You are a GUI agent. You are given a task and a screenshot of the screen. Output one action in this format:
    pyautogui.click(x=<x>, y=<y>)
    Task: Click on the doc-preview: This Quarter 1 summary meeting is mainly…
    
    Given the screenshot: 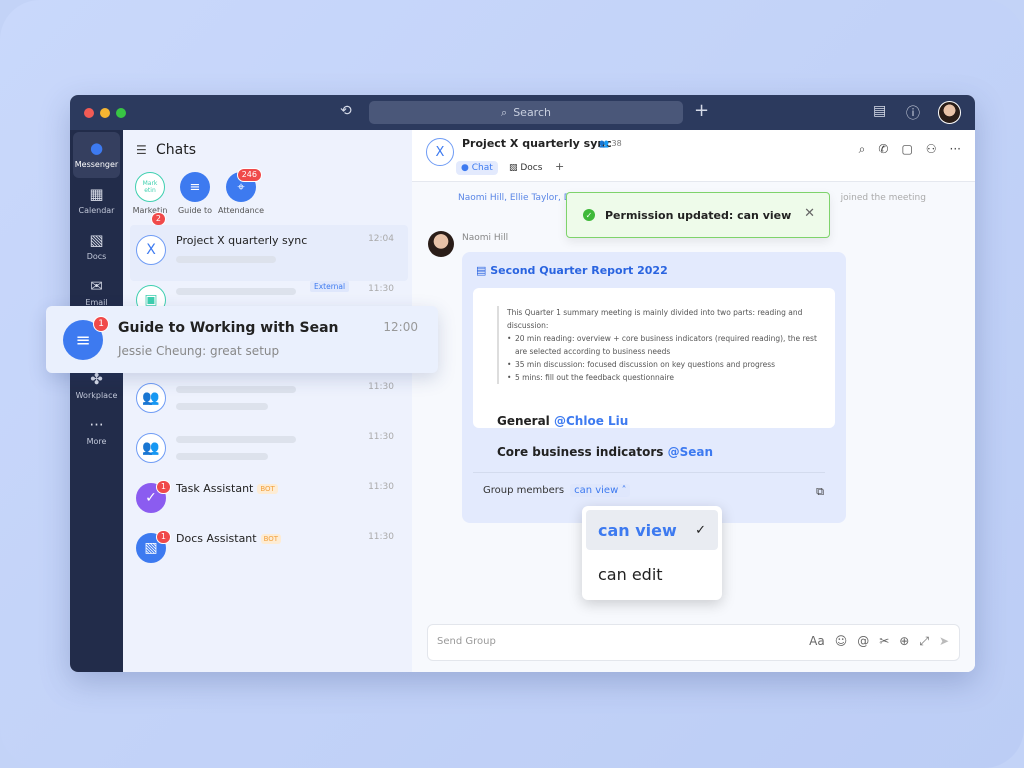 What is the action you would take?
    pyautogui.click(x=654, y=358)
    